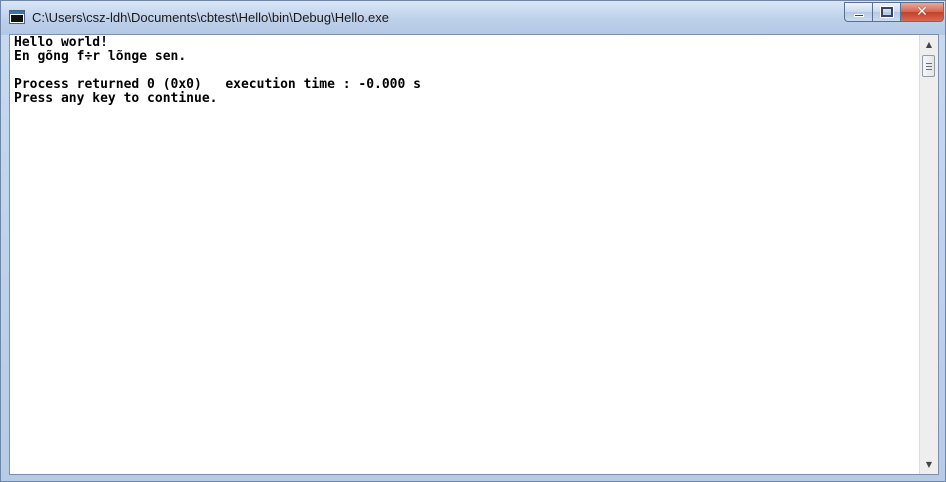 Image resolution: width=946 pixels, height=482 pixels. Describe the element at coordinates (61, 42) in the screenshot. I see `console-line-1: Hello world!` at that location.